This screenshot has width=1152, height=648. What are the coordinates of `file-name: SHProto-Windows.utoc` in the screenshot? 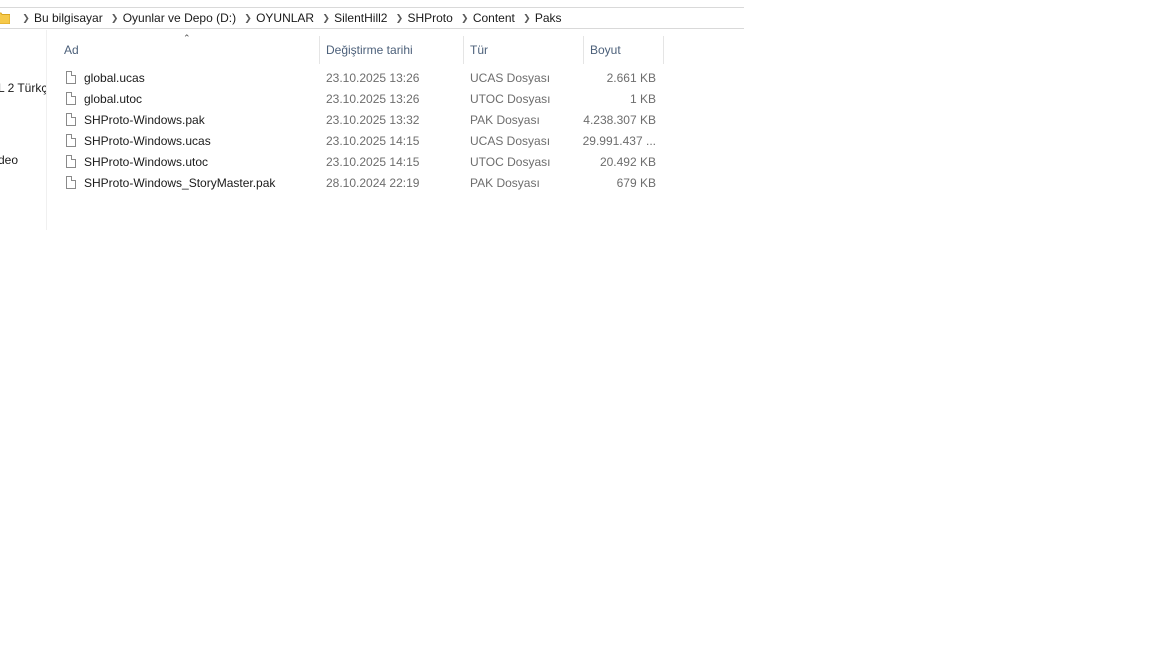 It's located at (146, 162).